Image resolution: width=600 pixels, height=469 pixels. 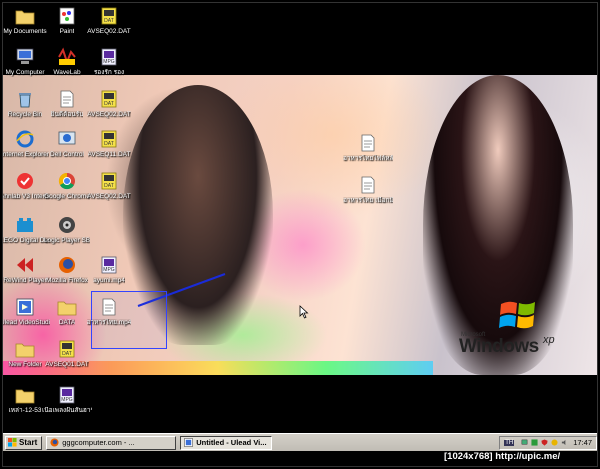 What do you see at coordinates (109, 154) in the screenshot?
I see `desktop-icon-label: AVSEQ11.DAT` at bounding box center [109, 154].